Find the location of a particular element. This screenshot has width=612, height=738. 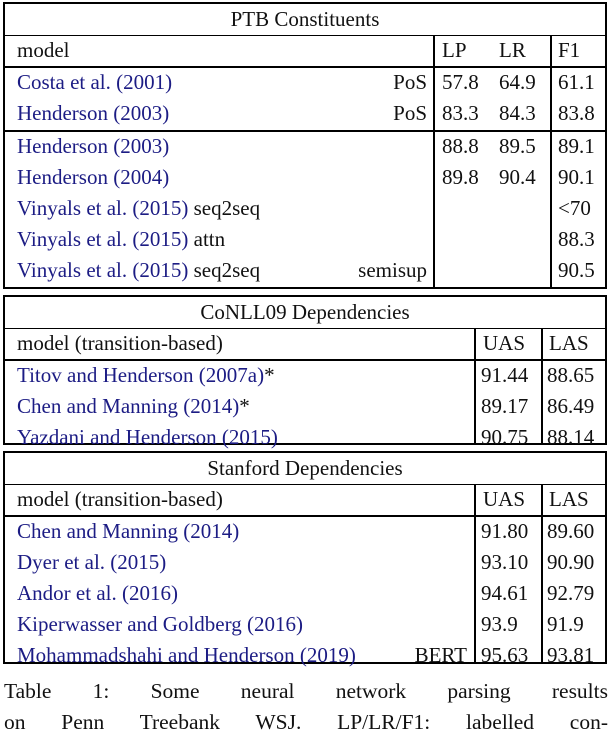

citation-link: Dyer et al. (2015) is located at coordinates (91, 562).